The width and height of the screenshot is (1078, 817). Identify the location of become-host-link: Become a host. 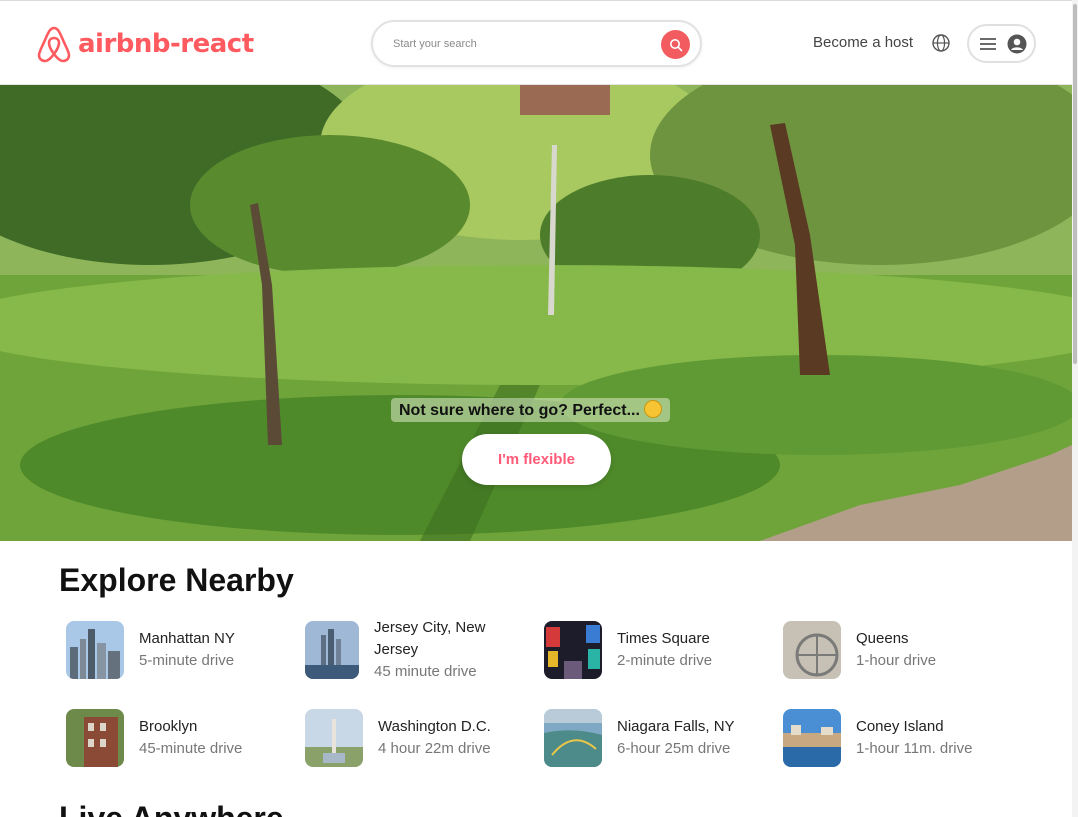
(863, 42).